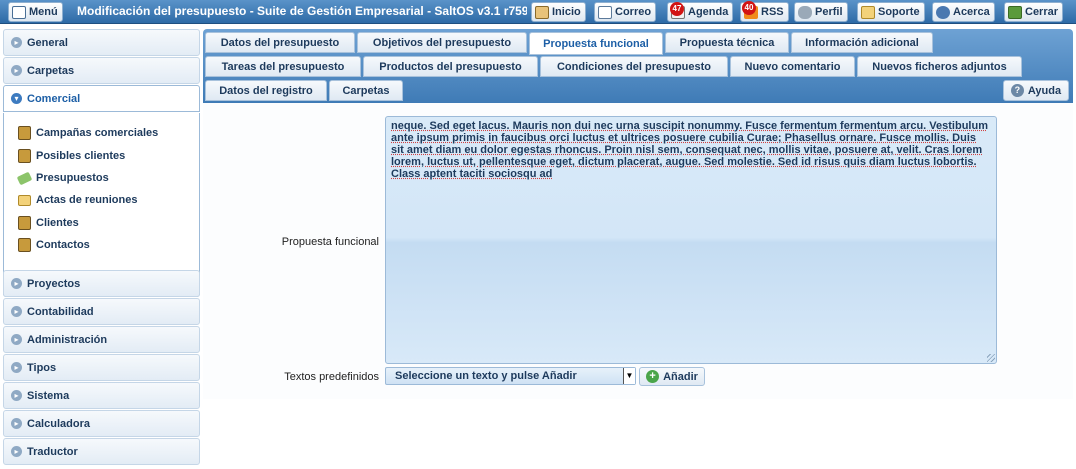 This screenshot has height=469, width=1076. I want to click on sidebar-item-presupuestos: Presupuestos, so click(62, 178).